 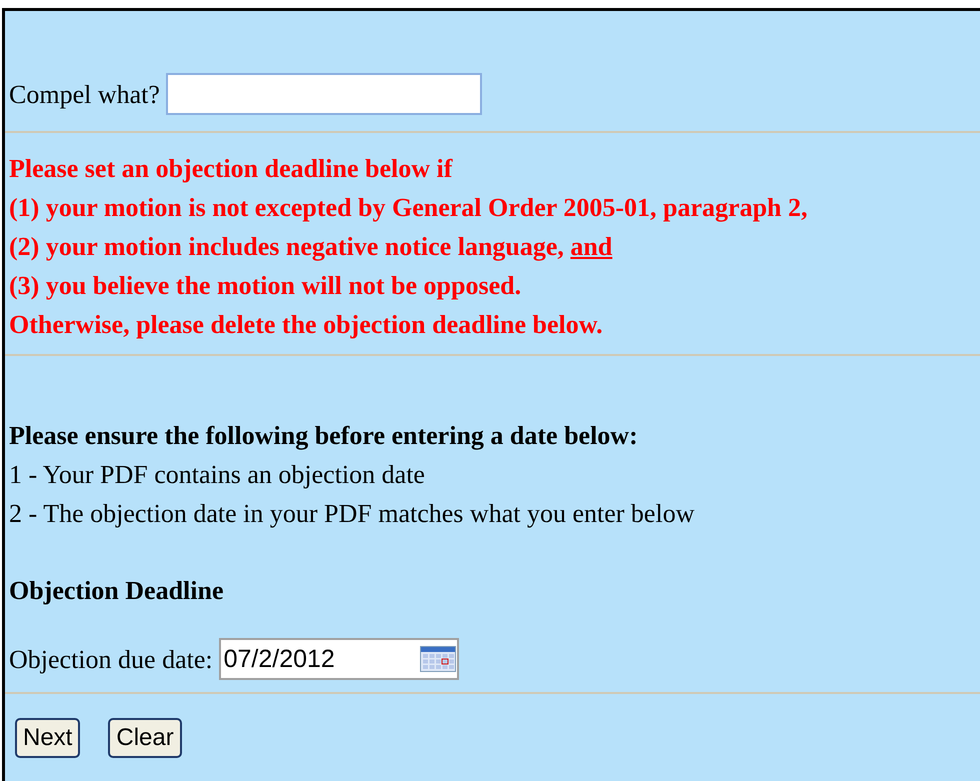 I want to click on form-button: Clear, so click(x=145, y=738).